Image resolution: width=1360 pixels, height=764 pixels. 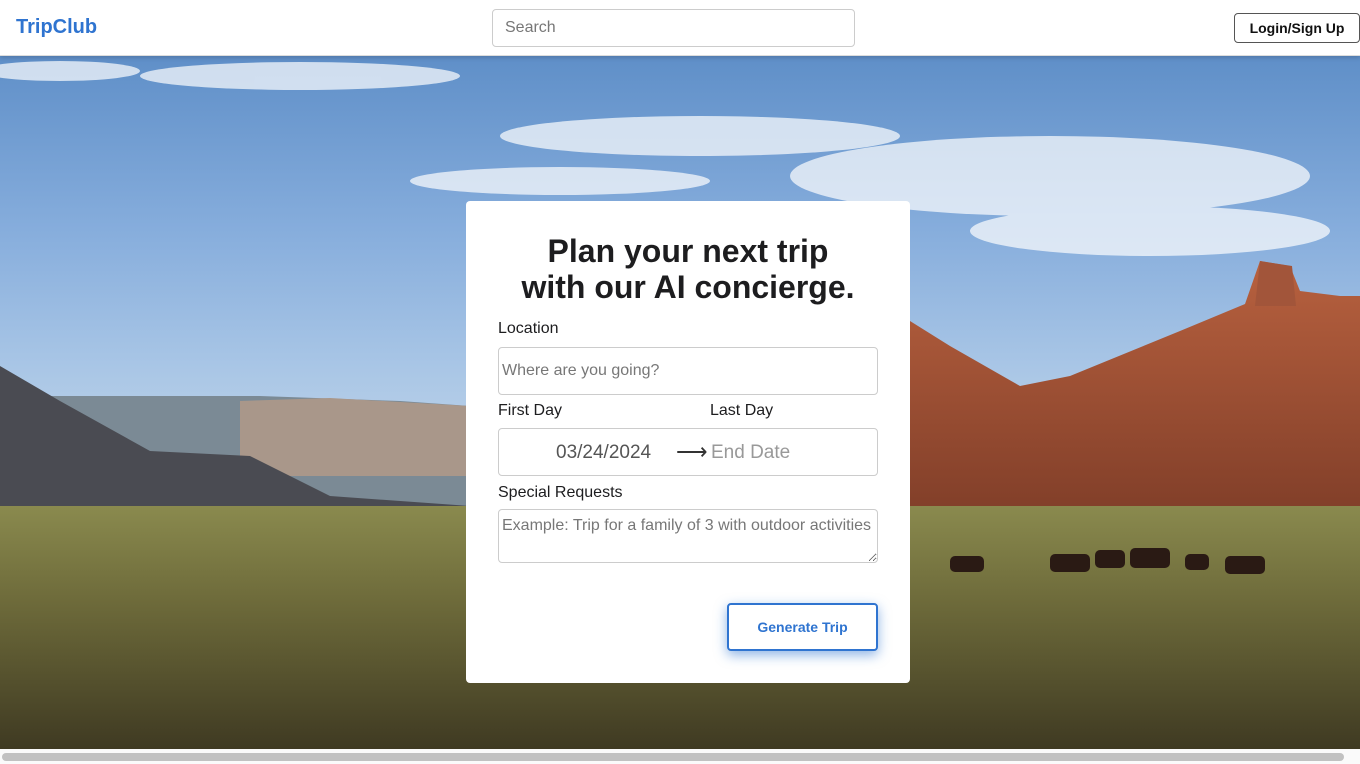 I want to click on first-day-label: First Day, so click(x=530, y=410).